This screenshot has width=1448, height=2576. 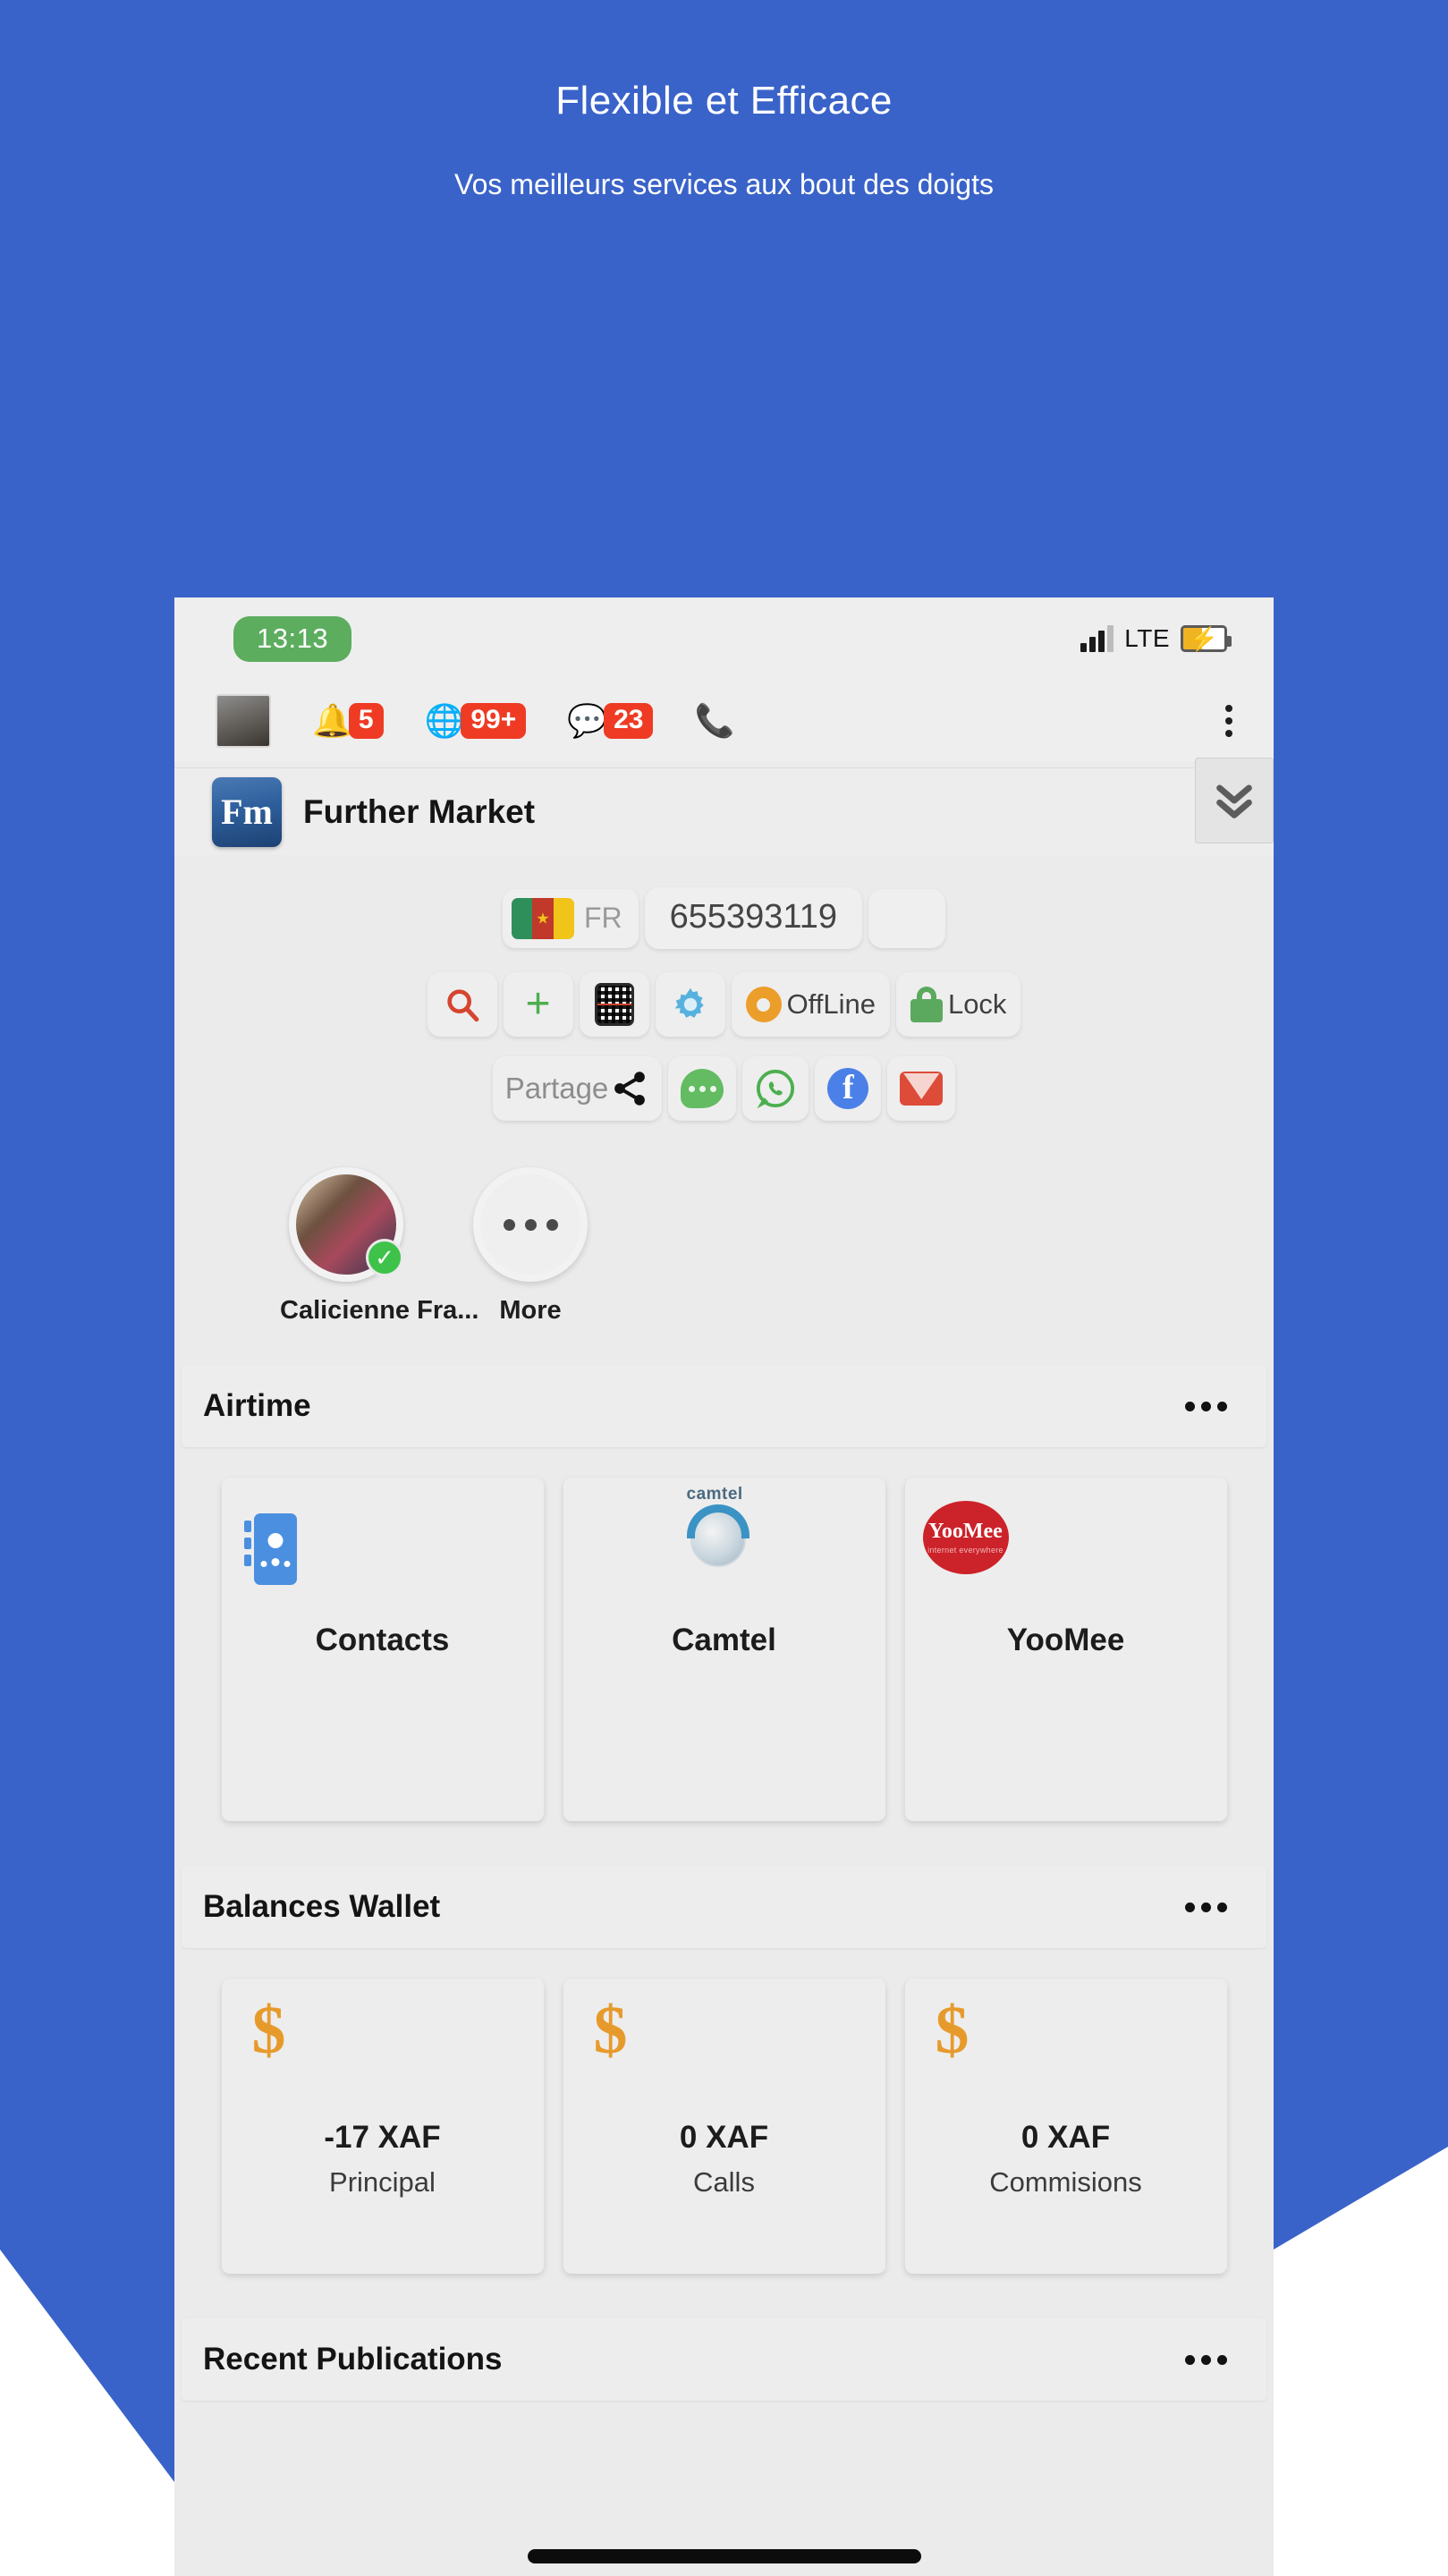 I want to click on notification-calls: 📞, so click(x=714, y=721).